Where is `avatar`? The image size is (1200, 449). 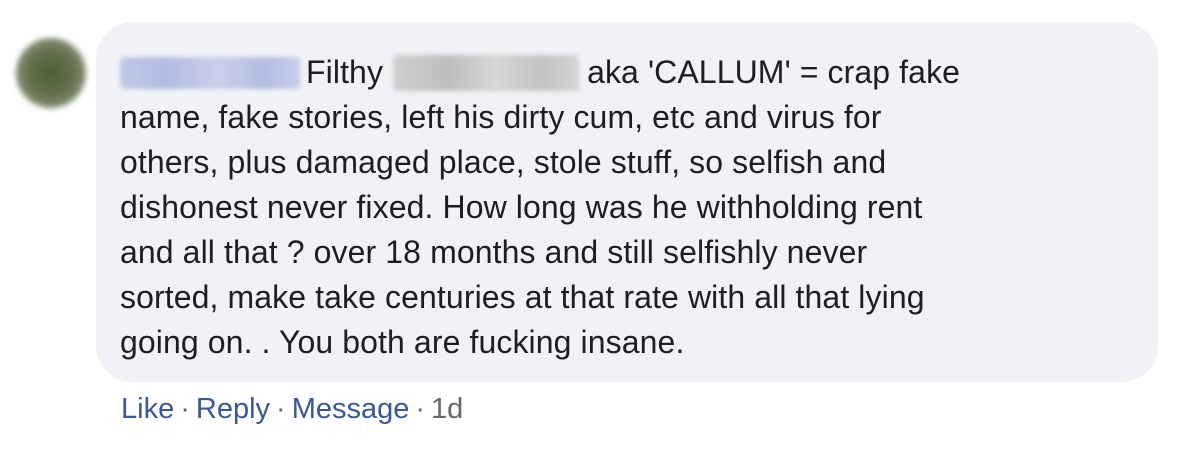 avatar is located at coordinates (51, 73).